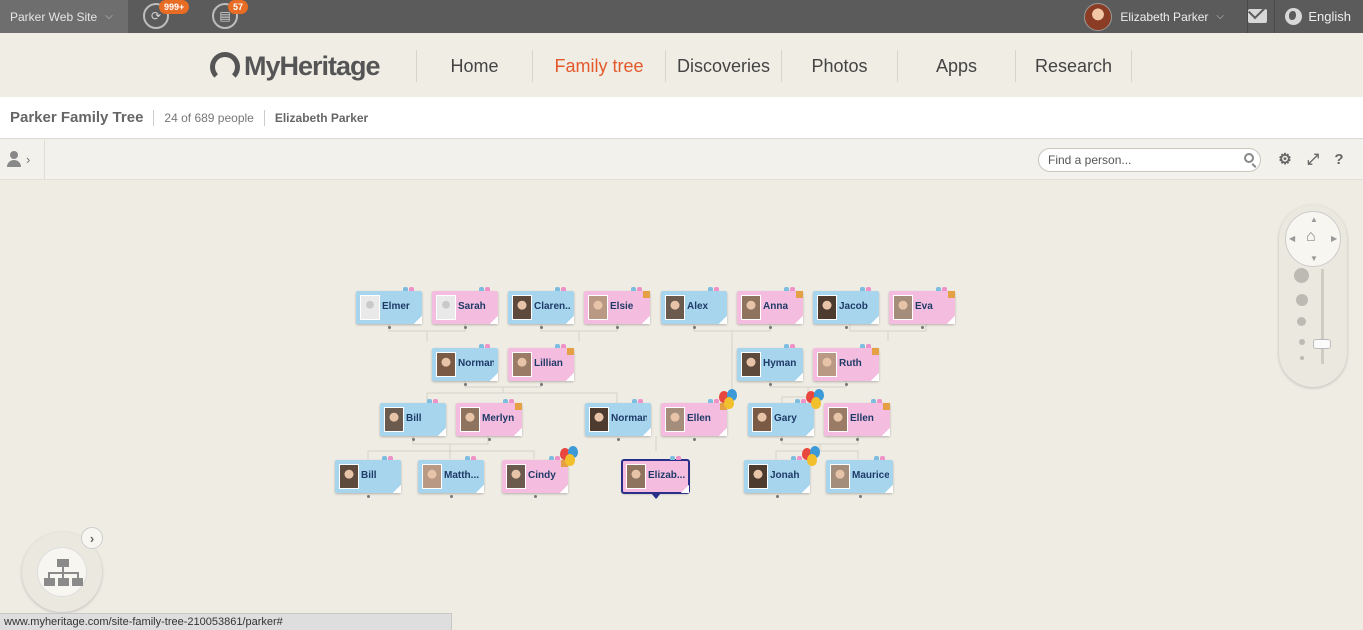 The image size is (1363, 630). What do you see at coordinates (846, 308) in the screenshot?
I see `person-card: Jacob` at bounding box center [846, 308].